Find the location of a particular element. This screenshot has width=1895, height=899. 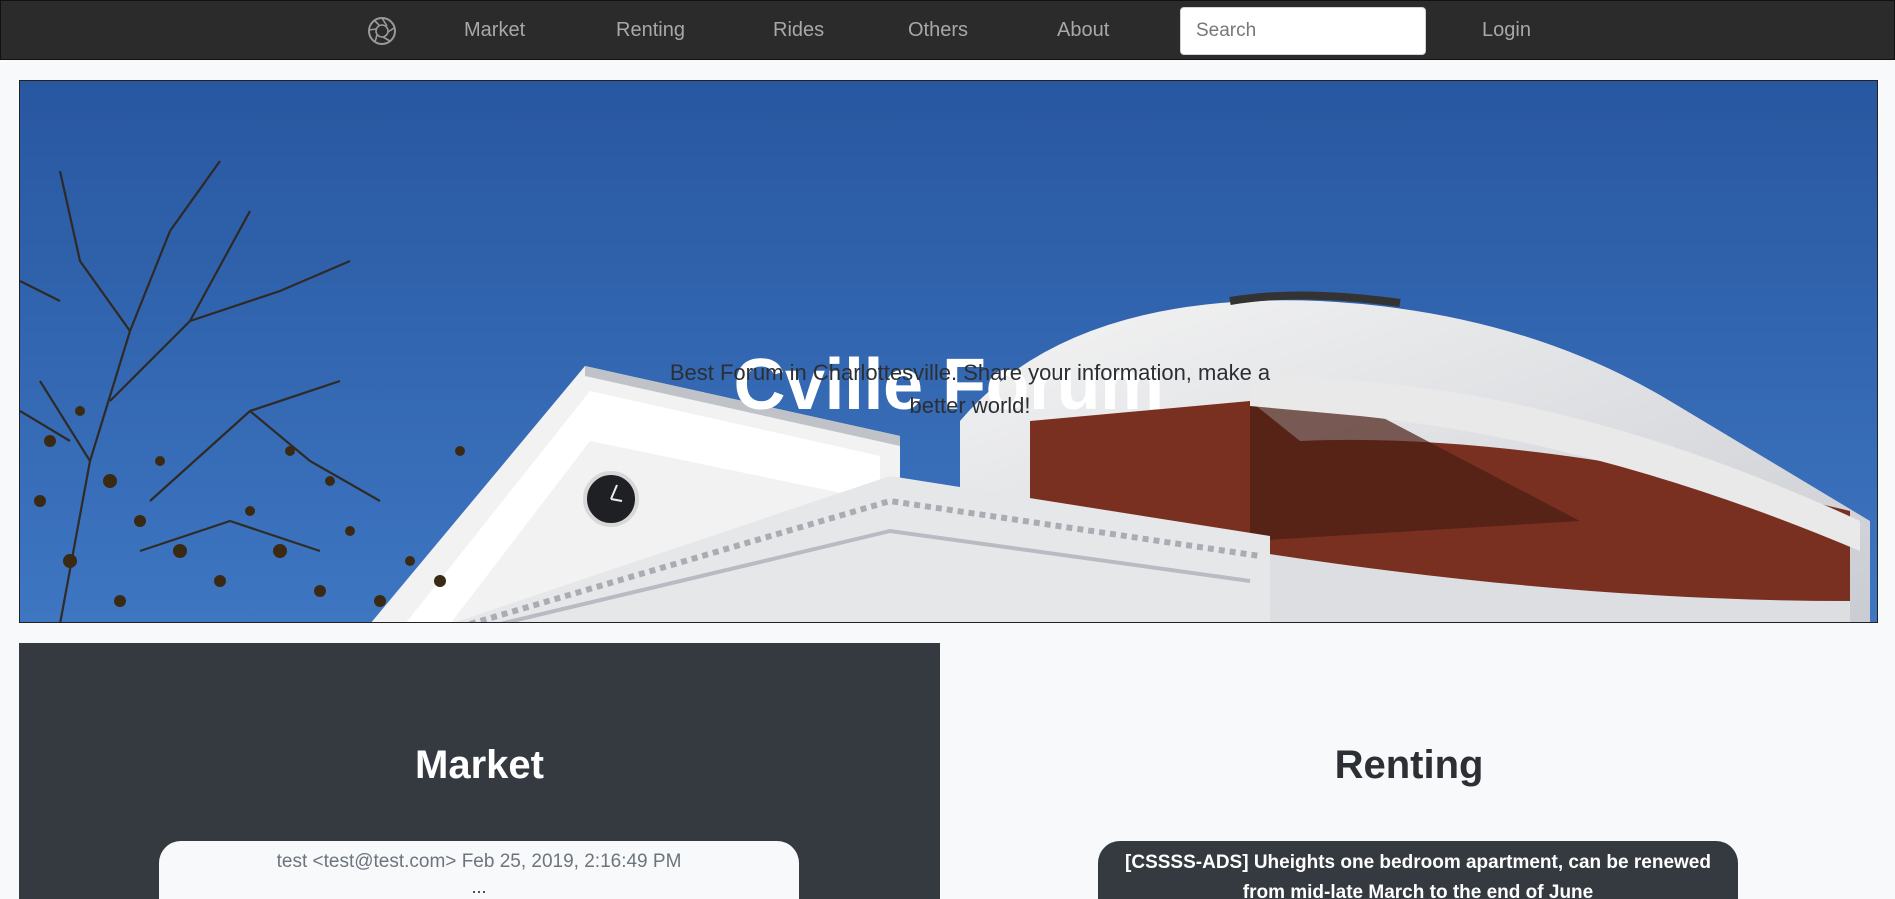

aperture-icon is located at coordinates (382, 31).